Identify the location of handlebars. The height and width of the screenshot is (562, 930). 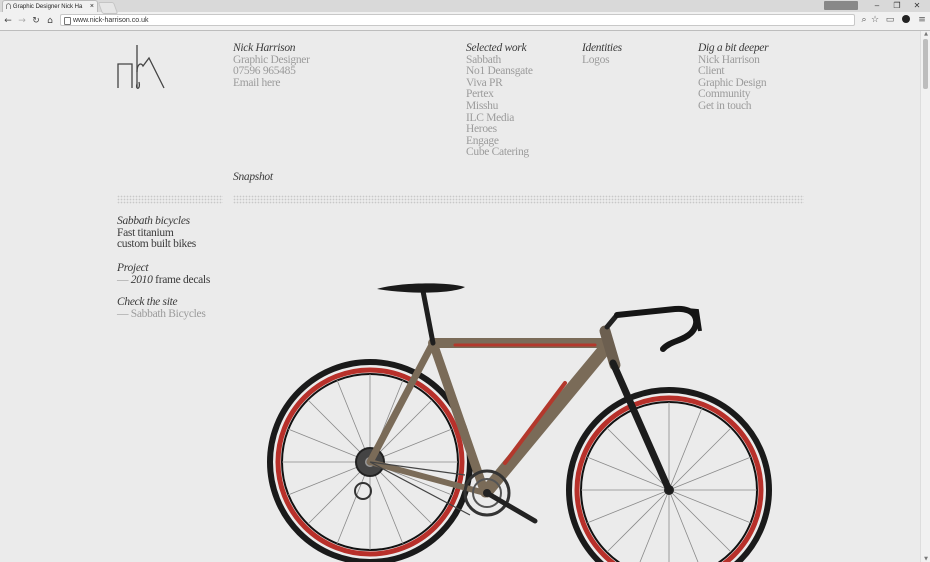
(657, 328).